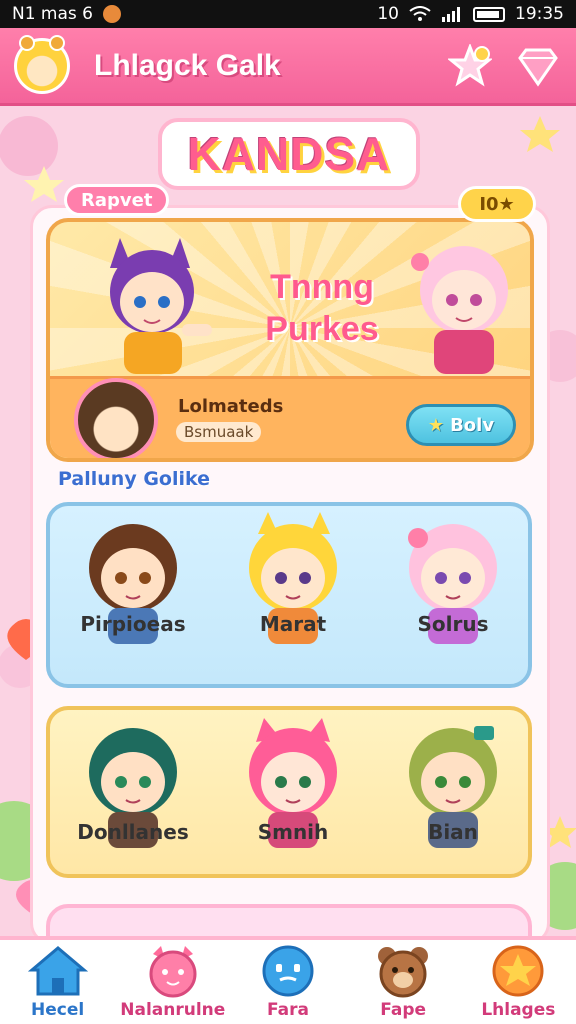 The image size is (576, 1024). What do you see at coordinates (453, 578) in the screenshot?
I see `character-card: Solrus` at bounding box center [453, 578].